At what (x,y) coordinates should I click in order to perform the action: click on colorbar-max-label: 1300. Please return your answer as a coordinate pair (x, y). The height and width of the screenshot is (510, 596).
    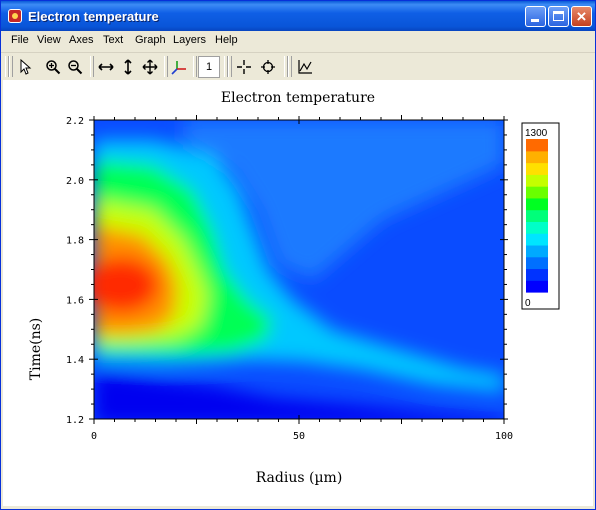
    Looking at the image, I should click on (536, 133).